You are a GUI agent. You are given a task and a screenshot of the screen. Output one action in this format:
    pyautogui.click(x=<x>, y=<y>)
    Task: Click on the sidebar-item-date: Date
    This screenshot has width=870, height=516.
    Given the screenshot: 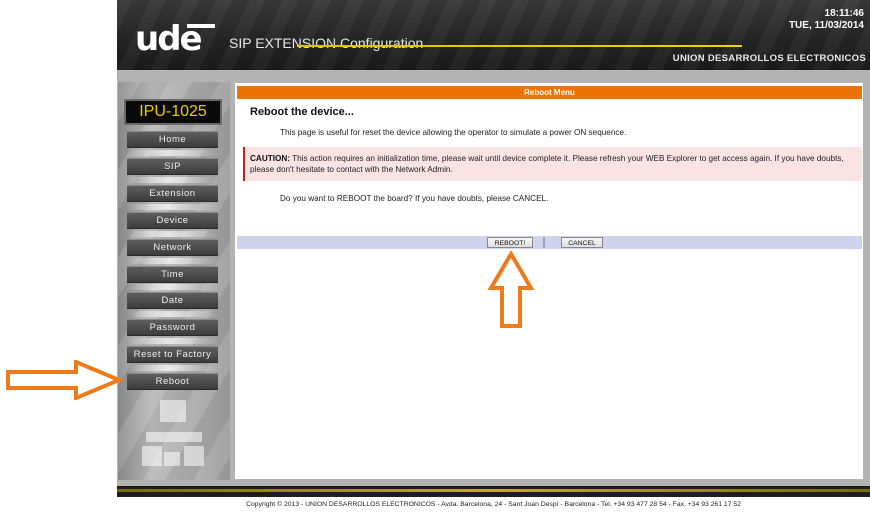 What is the action you would take?
    pyautogui.click(x=172, y=296)
    